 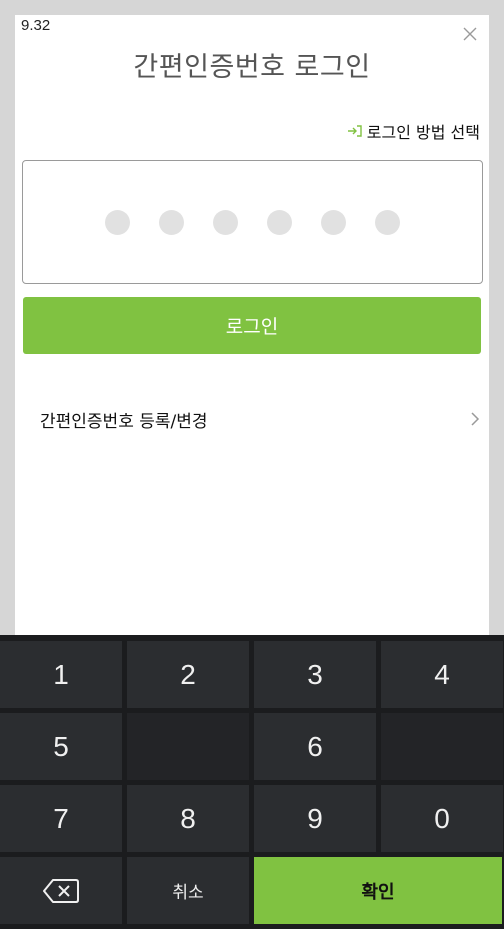 I want to click on login-method-label: 로그인 방법 선택, so click(x=423, y=132).